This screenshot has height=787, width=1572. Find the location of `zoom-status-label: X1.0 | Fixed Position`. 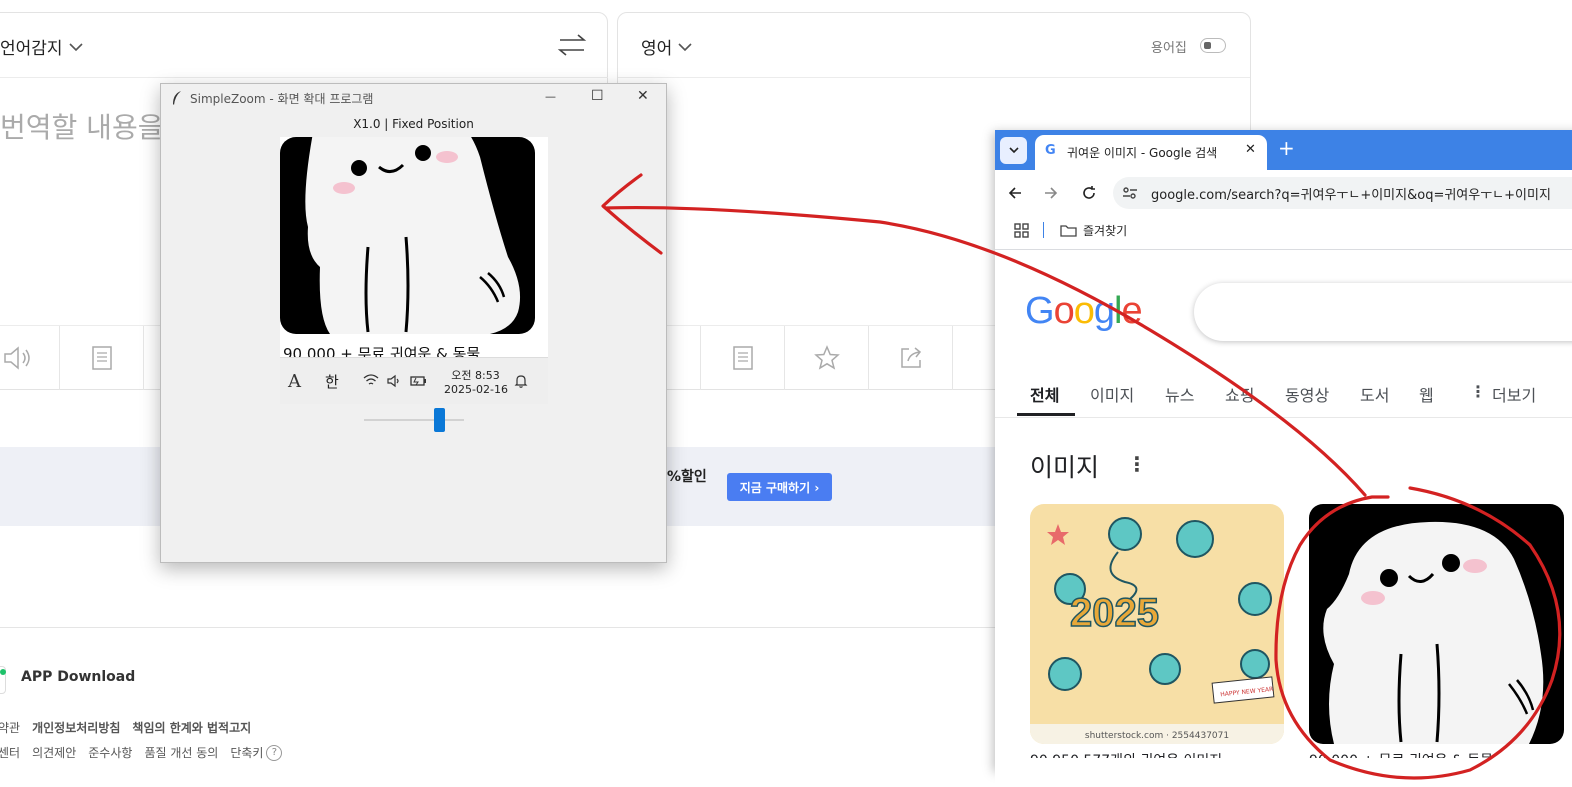

zoom-status-label: X1.0 | Fixed Position is located at coordinates (413, 124).